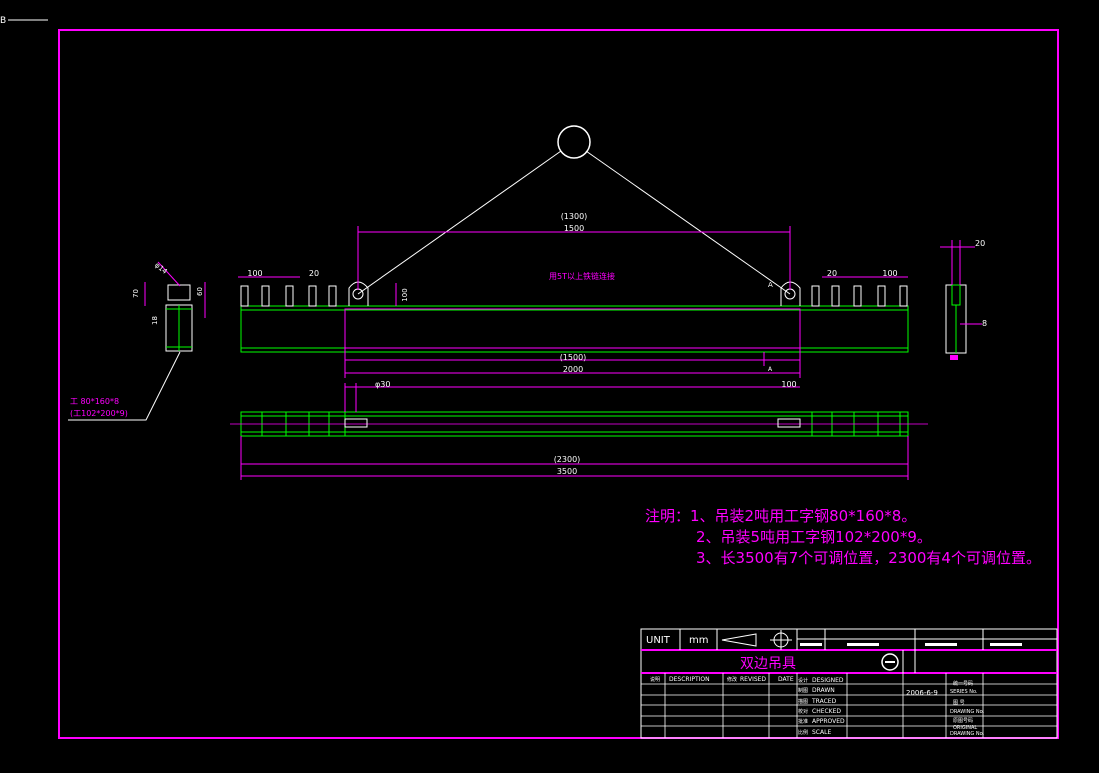 Image resolution: width=1099 pixels, height=773 pixels. I want to click on designed-cn: 设计, so click(803, 680).